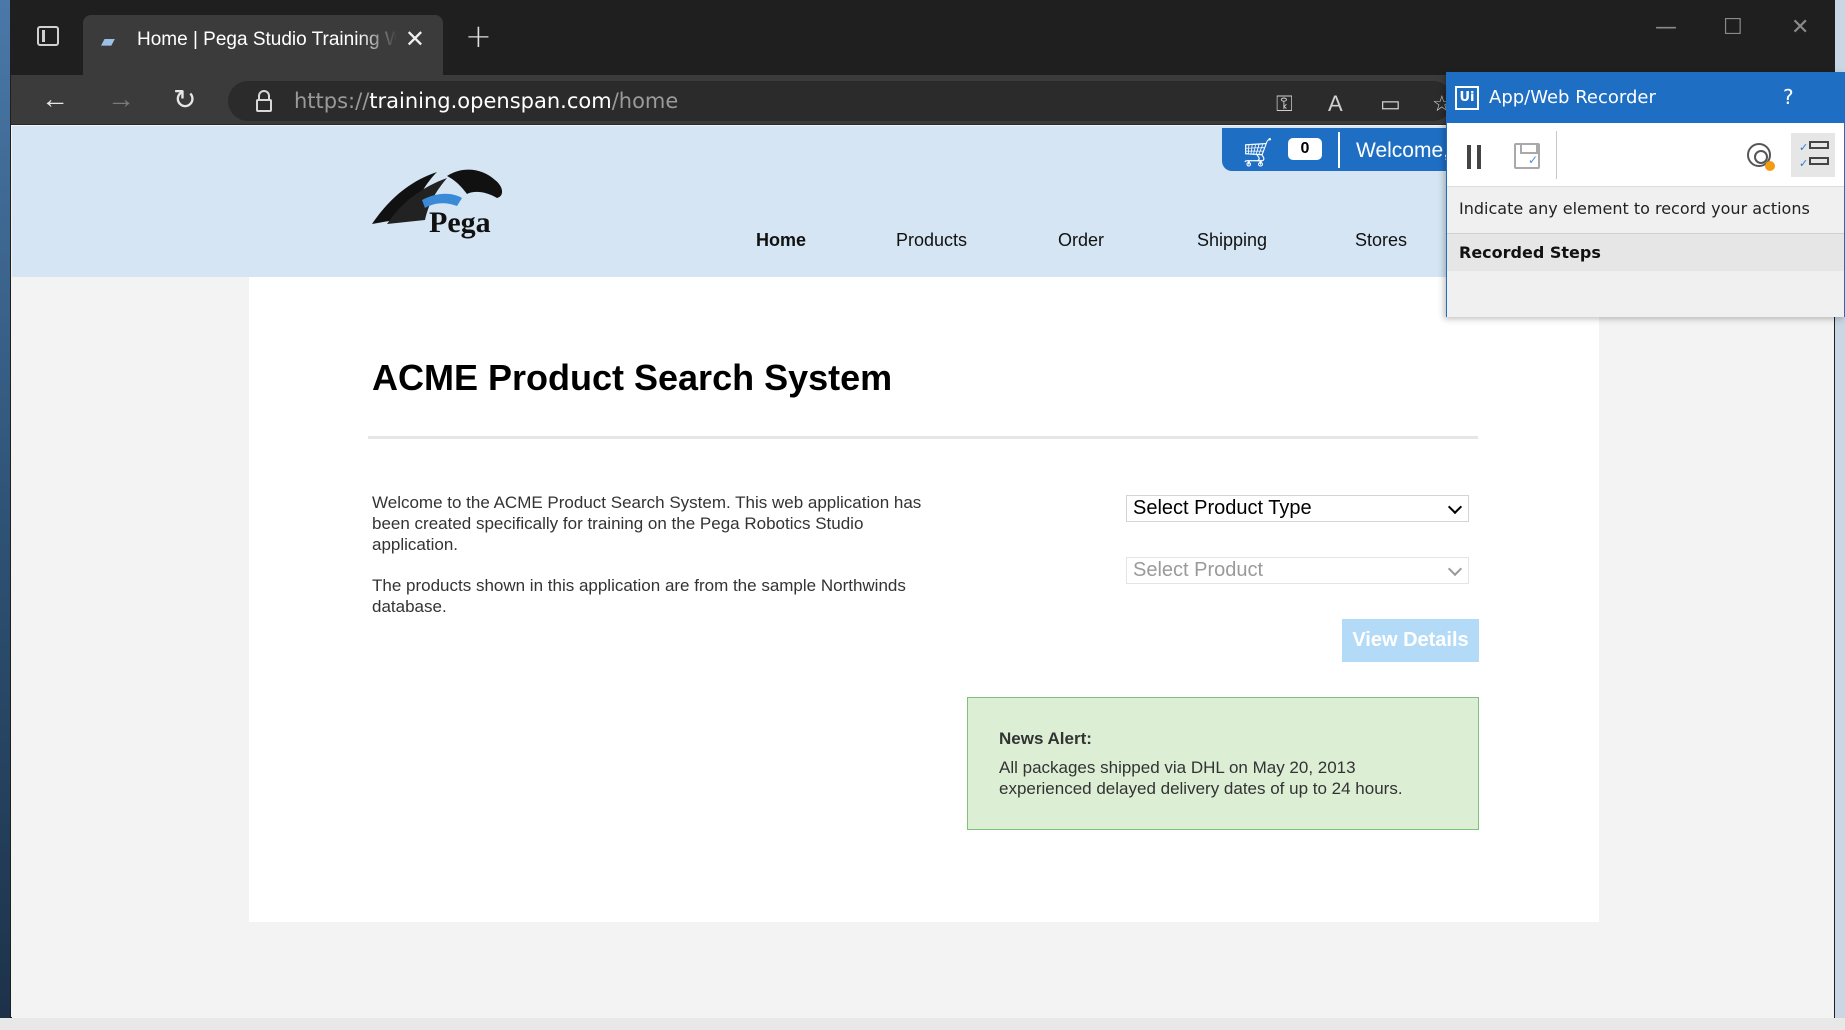  What do you see at coordinates (478, 36) in the screenshot?
I see `new-tab-button: +` at bounding box center [478, 36].